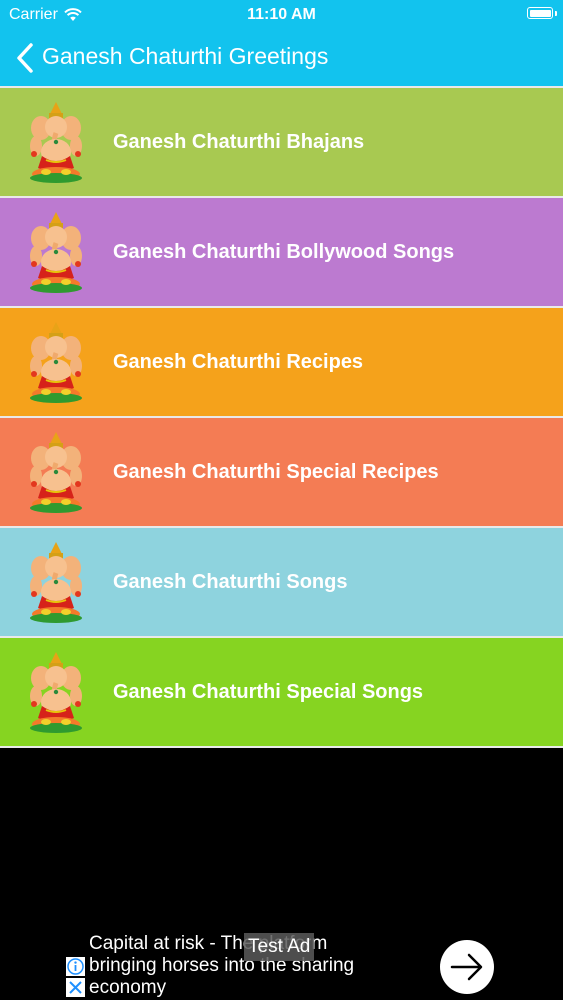 This screenshot has height=1000, width=563. Describe the element at coordinates (238, 362) in the screenshot. I see `menu-item-label: Ganesh Chaturthi Recipes` at that location.